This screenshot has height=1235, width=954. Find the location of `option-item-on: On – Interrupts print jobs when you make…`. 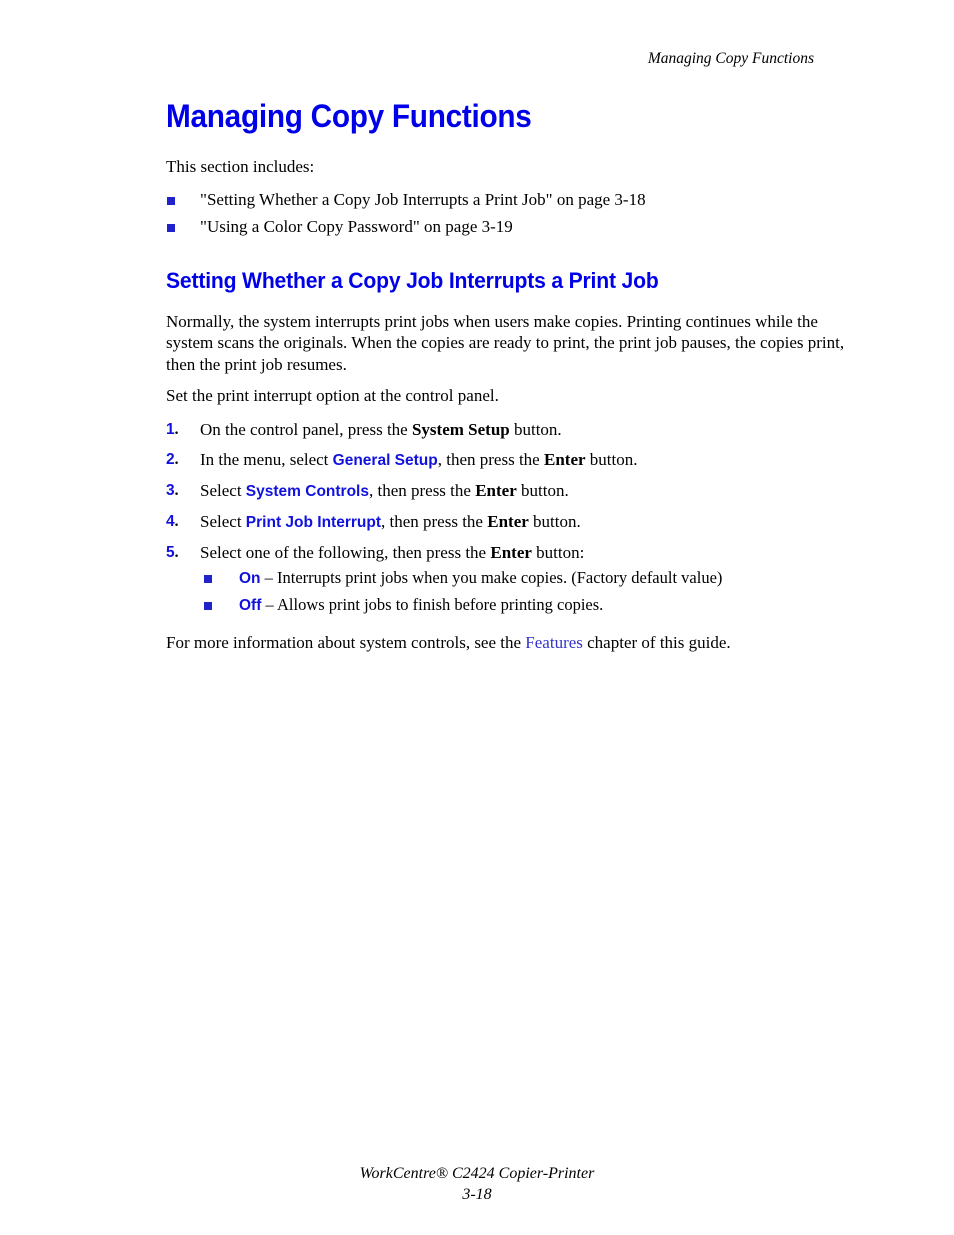

option-item-on: On – Interrupts print jobs when you make… is located at coordinates (523, 578).